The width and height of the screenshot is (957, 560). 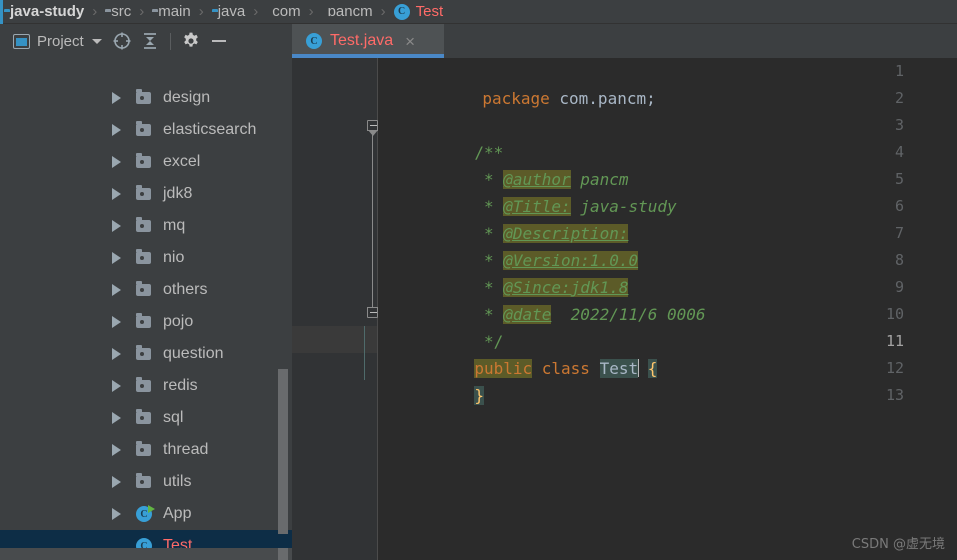 I want to click on tree-item-redis: redis, so click(x=146, y=386).